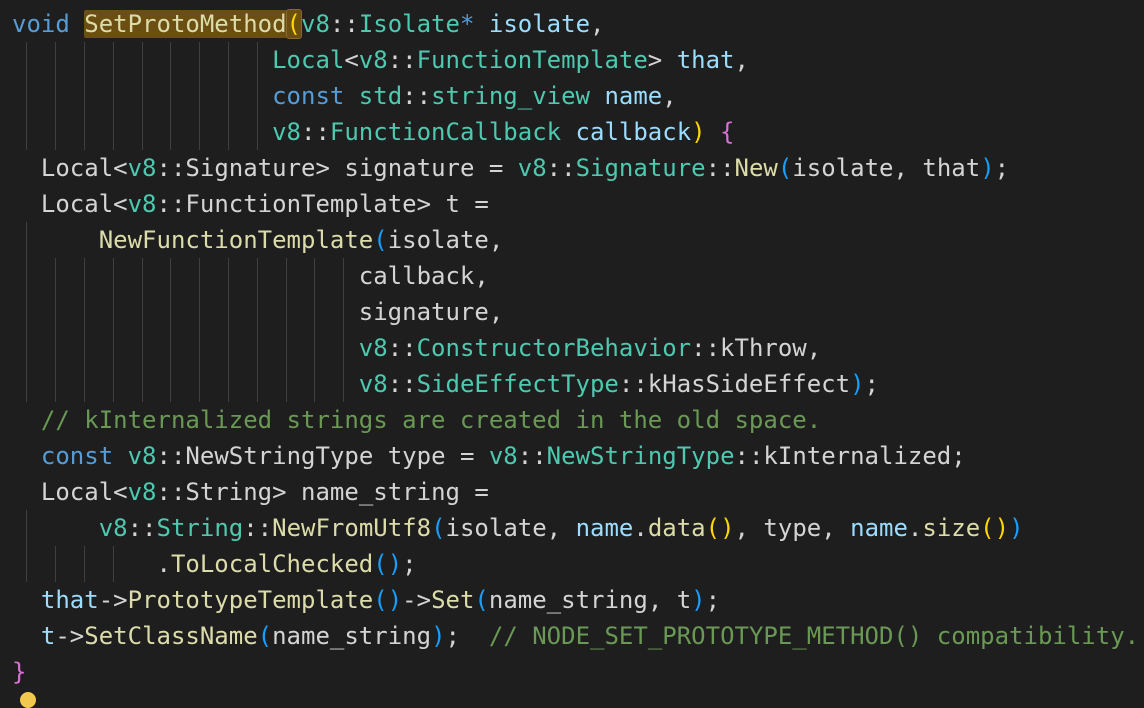 The image size is (1144, 708). I want to click on code-line: .ToLocalChecked();, so click(575, 564).